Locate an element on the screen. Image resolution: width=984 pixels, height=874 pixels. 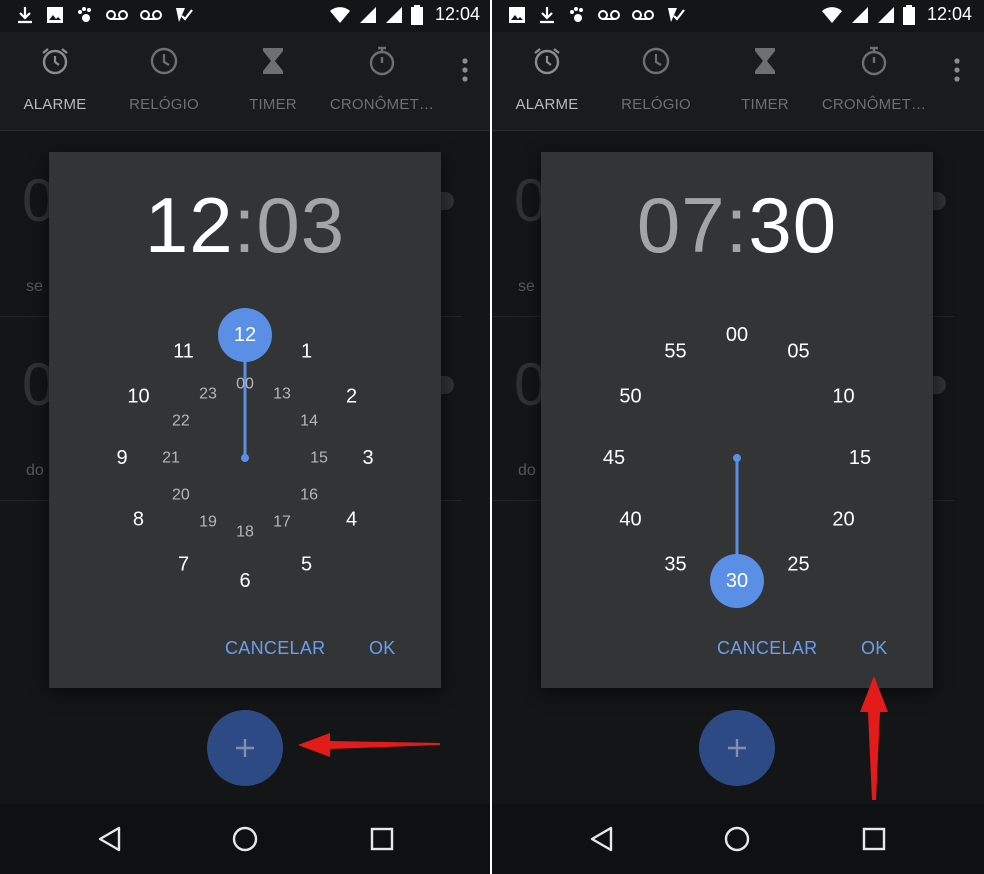
hour-label-inner: 21 is located at coordinates (171, 458).